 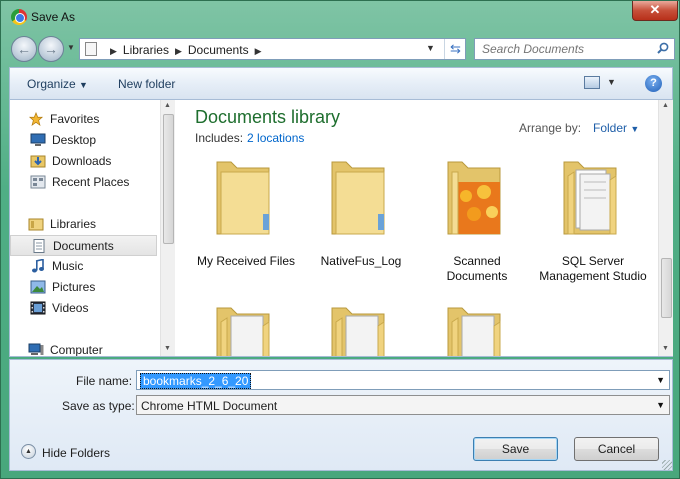 I want to click on sidebar-item-desktop: Desktop, so click(x=83, y=140).